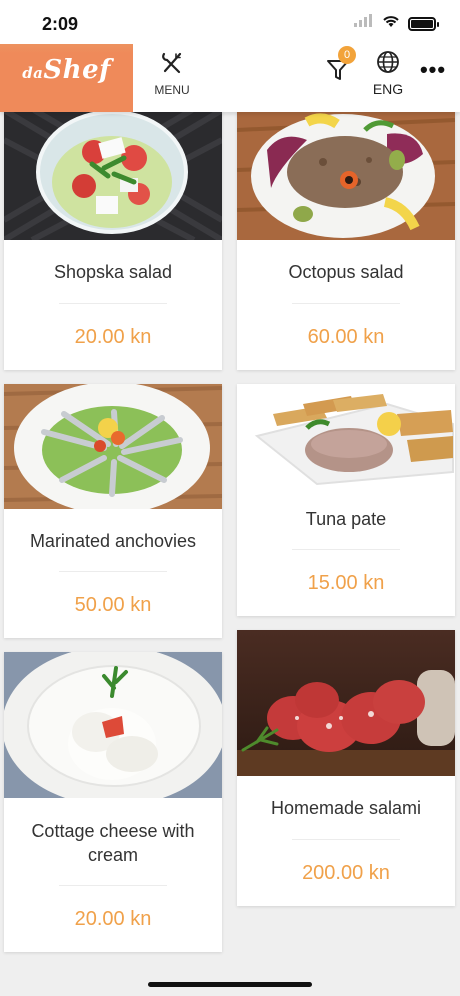 This screenshot has height=996, width=460. What do you see at coordinates (113, 446) in the screenshot?
I see `product-image-marinated-anchovies` at bounding box center [113, 446].